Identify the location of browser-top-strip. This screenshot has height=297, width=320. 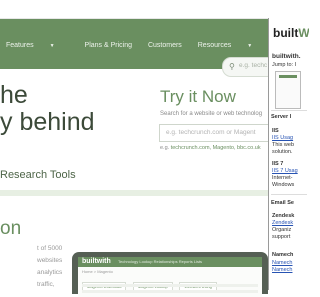
(150, 9).